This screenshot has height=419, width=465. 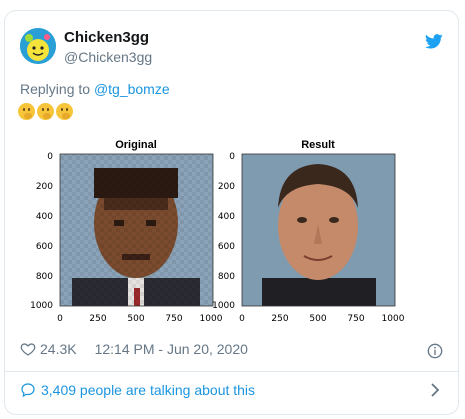 I want to click on tweet-timestamp: 12:14 PM - Jun 20, 2020, so click(x=171, y=349).